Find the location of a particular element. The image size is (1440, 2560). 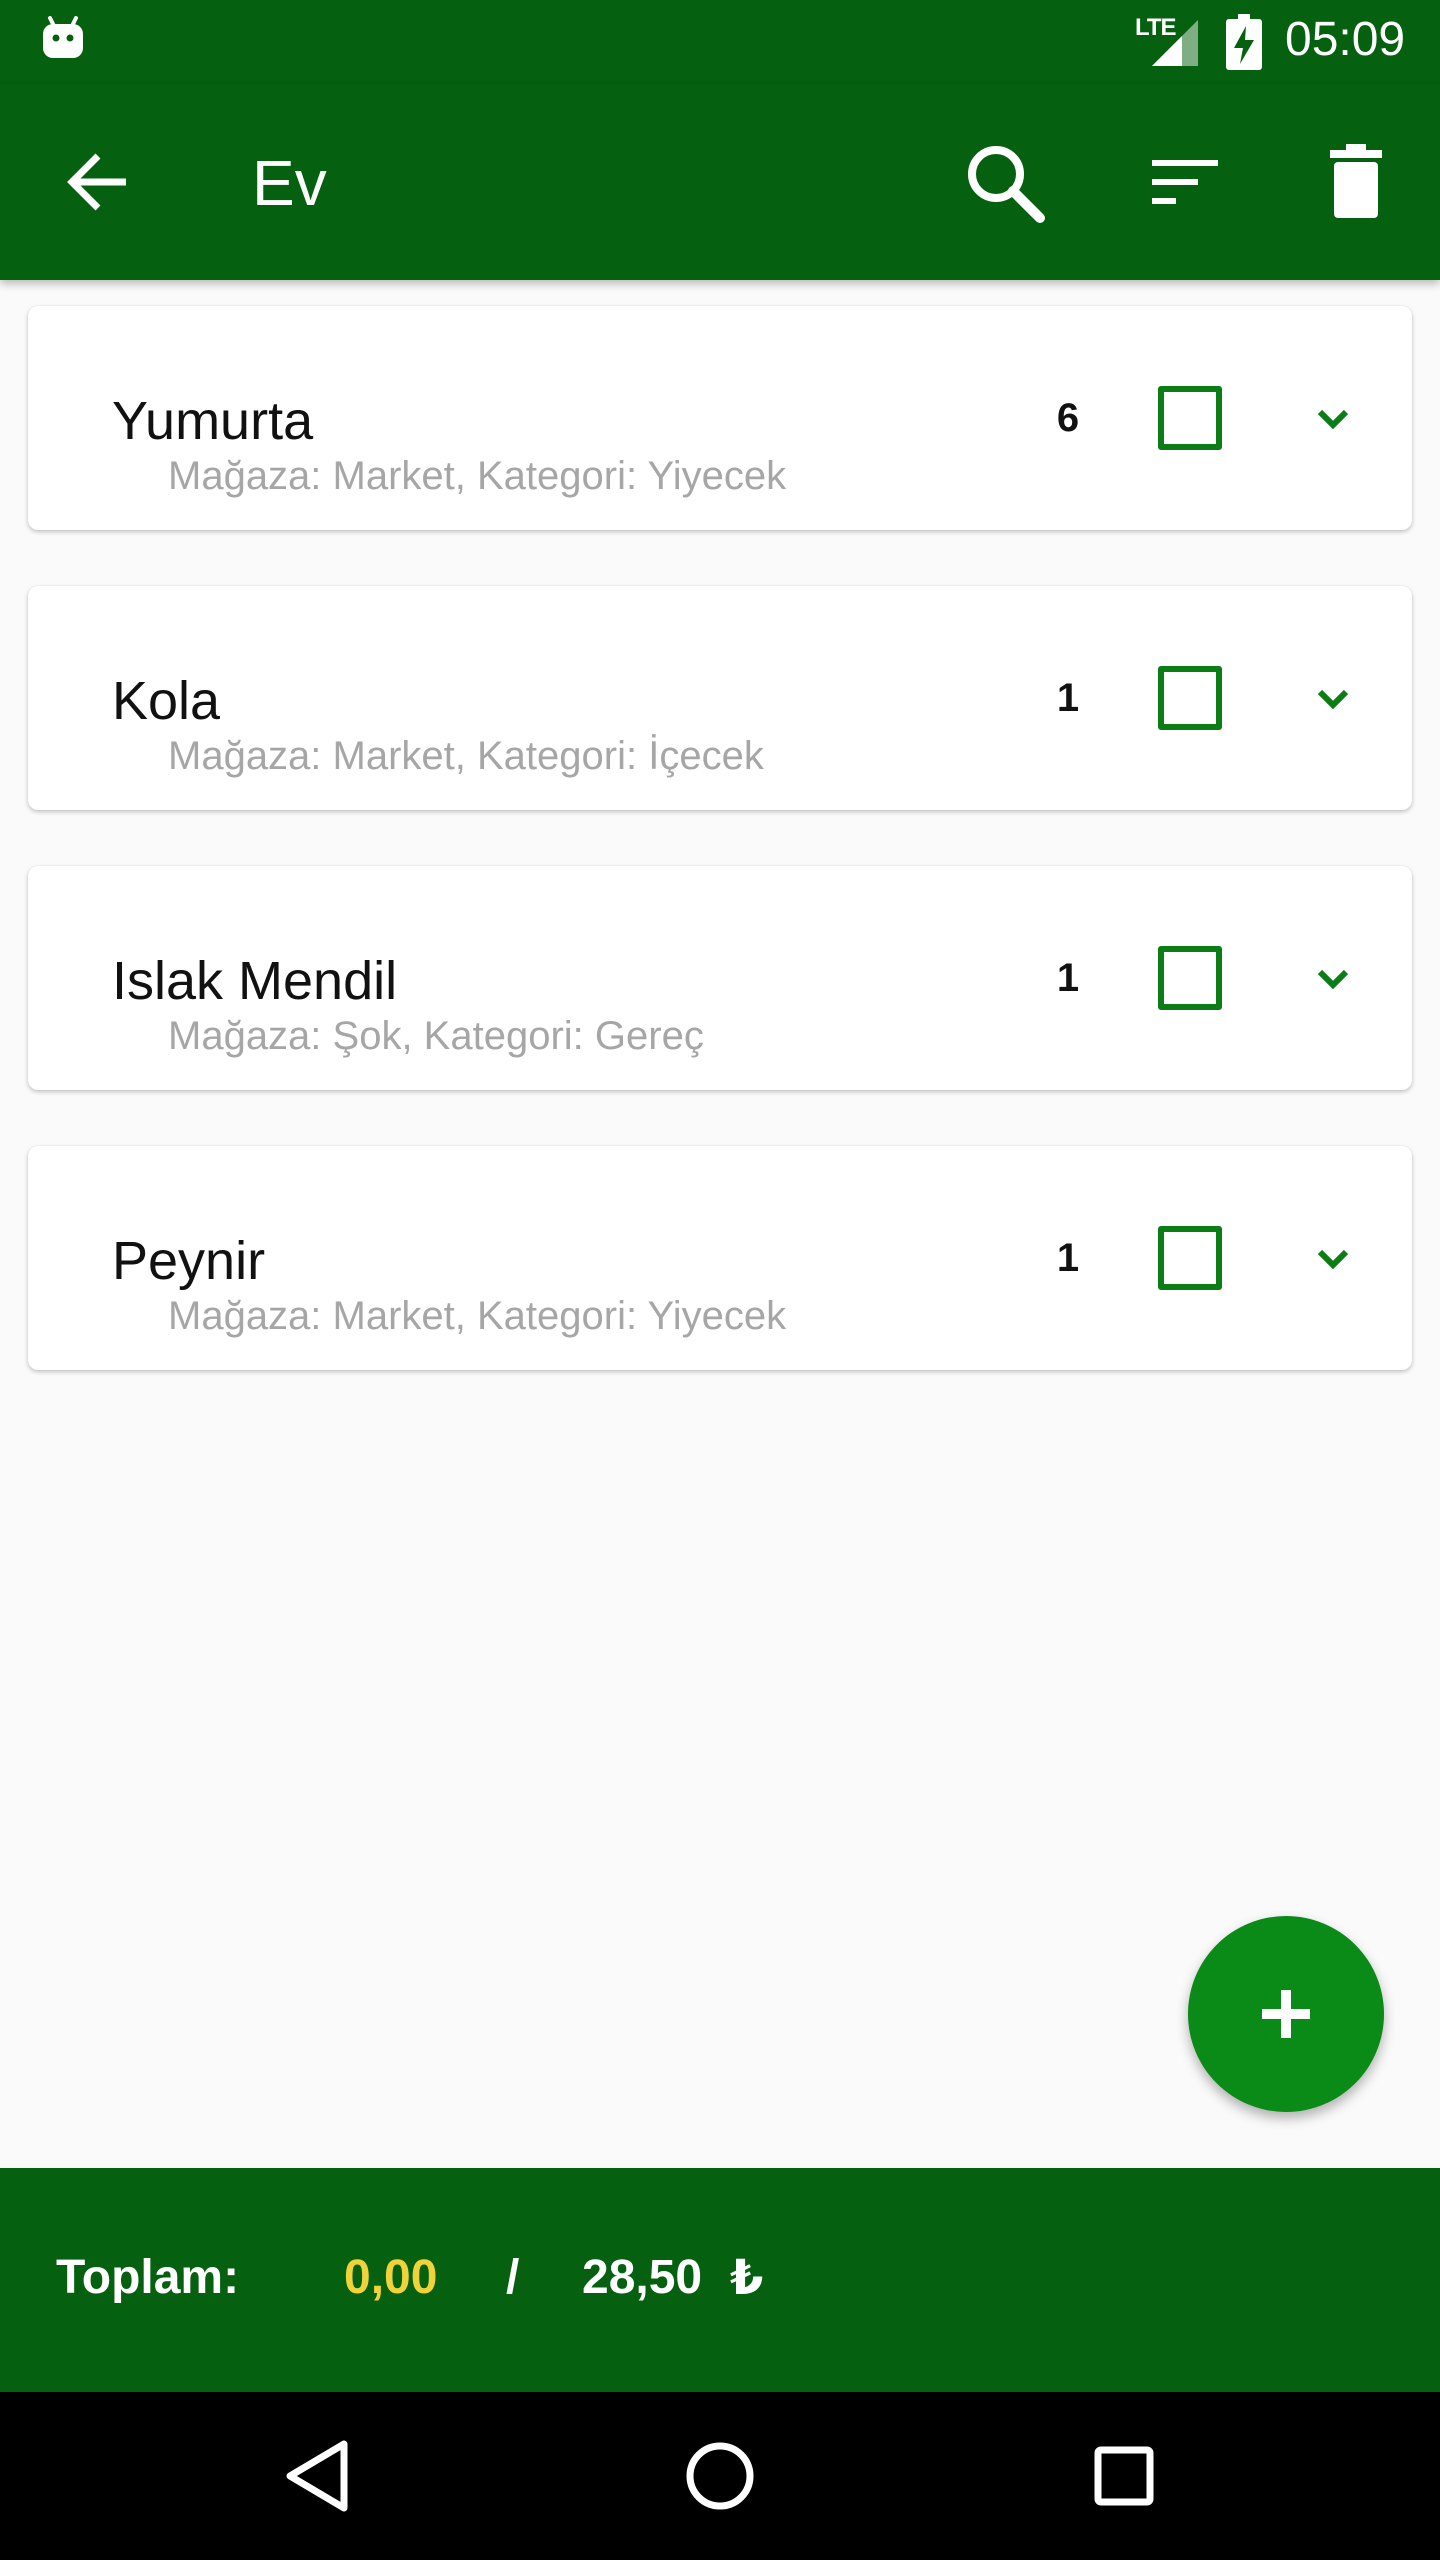

currency-symbol: ₺ is located at coordinates (747, 2278).